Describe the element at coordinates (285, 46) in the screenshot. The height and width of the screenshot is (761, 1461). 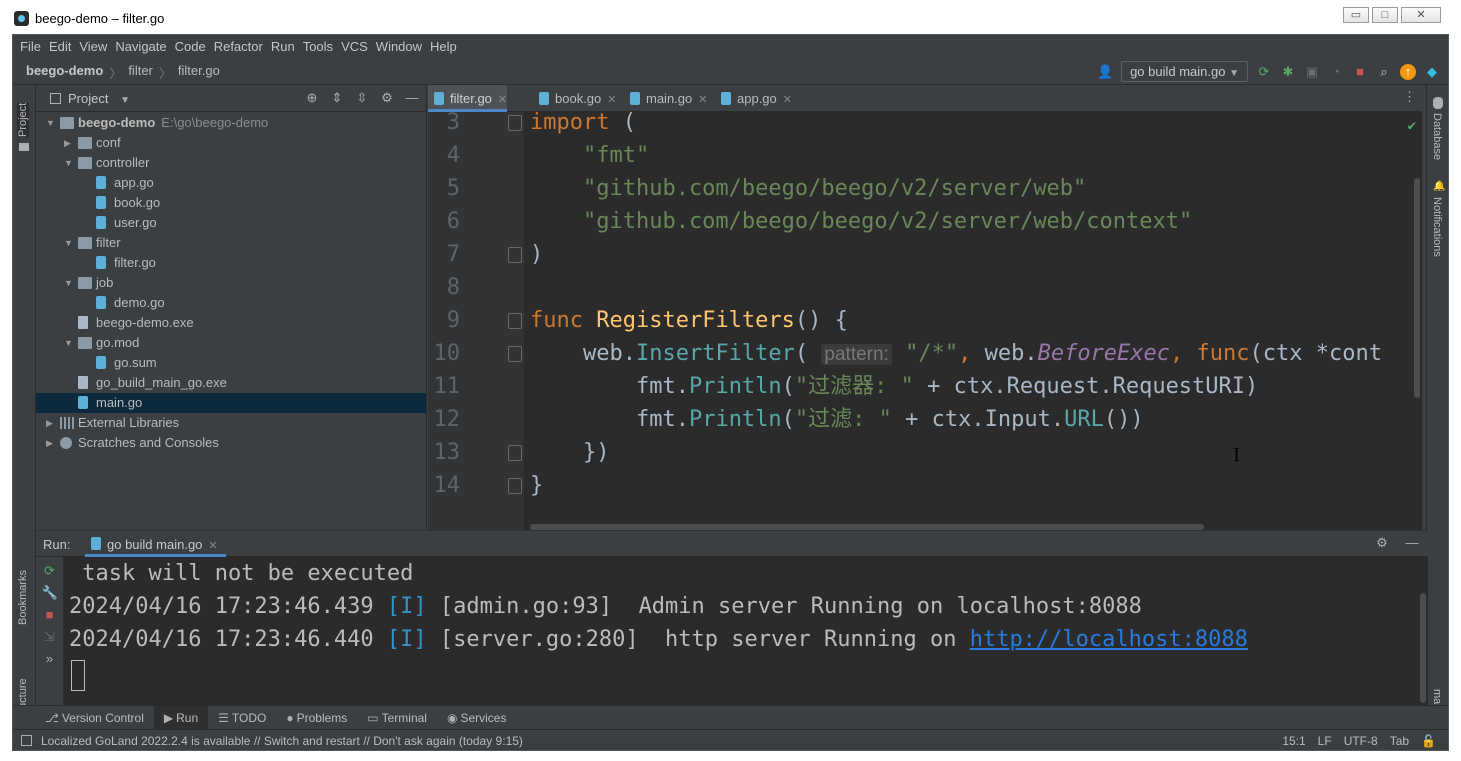
I see `menu-item-run: Run` at that location.